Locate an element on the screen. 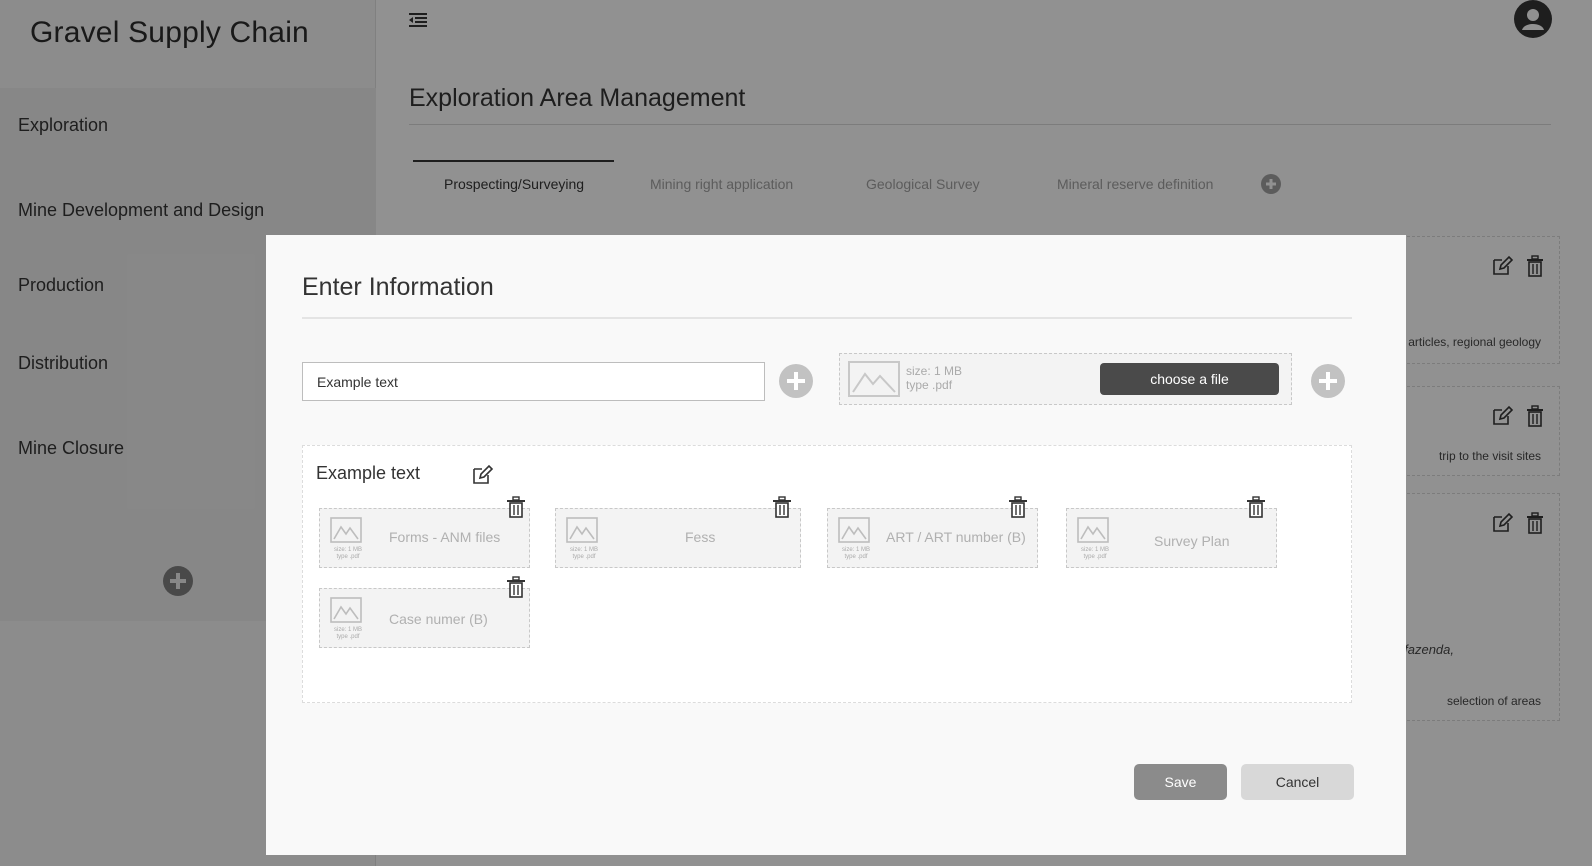 Image resolution: width=1592 pixels, height=866 pixels. file-card: size: 1 MB type .pdf Fess is located at coordinates (678, 532).